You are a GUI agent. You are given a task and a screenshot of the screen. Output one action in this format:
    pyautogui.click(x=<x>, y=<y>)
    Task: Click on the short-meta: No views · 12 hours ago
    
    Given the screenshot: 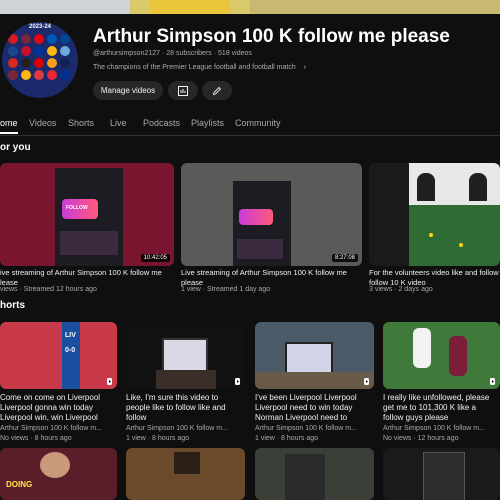 What is the action you would take?
    pyautogui.click(x=421, y=438)
    